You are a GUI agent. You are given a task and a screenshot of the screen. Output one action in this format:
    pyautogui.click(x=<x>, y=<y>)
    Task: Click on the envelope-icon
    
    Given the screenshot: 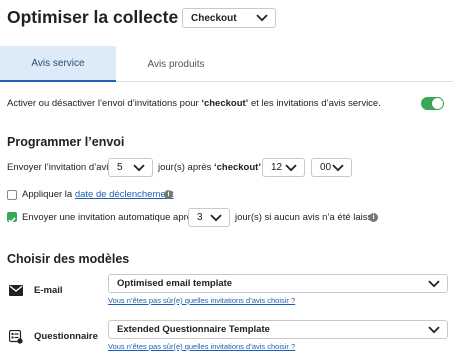 What is the action you would take?
    pyautogui.click(x=16, y=290)
    